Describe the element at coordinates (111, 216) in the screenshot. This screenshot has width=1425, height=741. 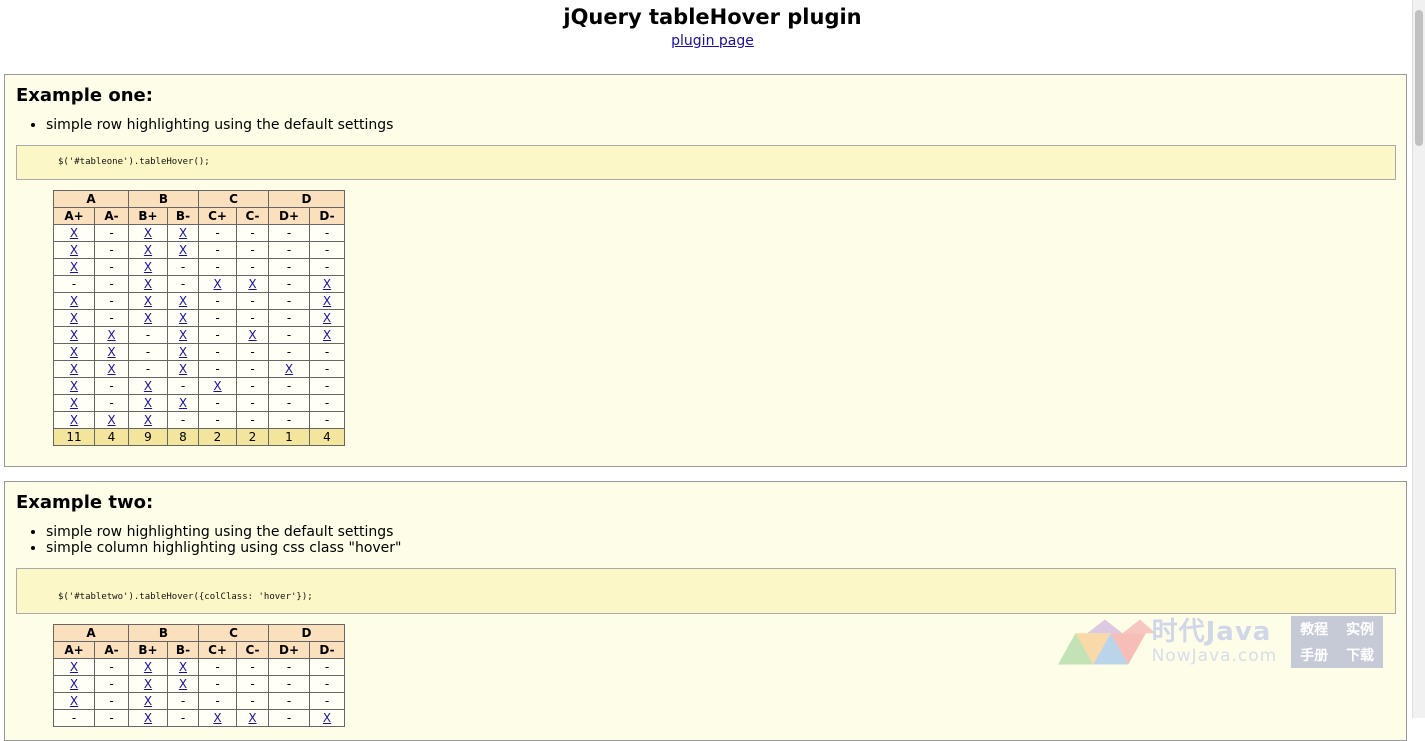
I see `column-header: A-` at that location.